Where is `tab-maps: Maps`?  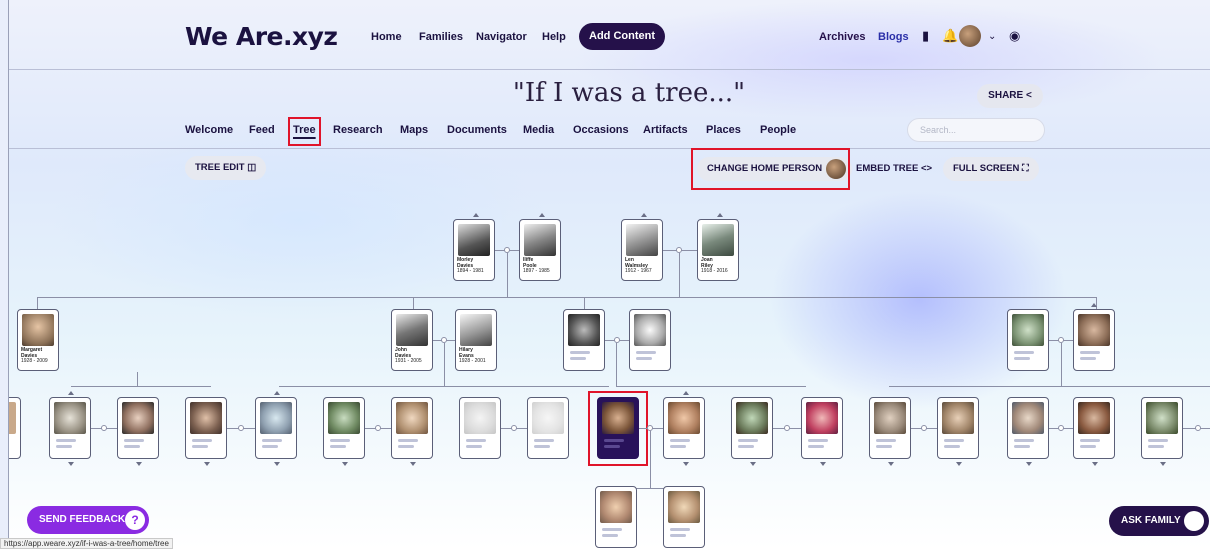 tab-maps: Maps is located at coordinates (414, 130).